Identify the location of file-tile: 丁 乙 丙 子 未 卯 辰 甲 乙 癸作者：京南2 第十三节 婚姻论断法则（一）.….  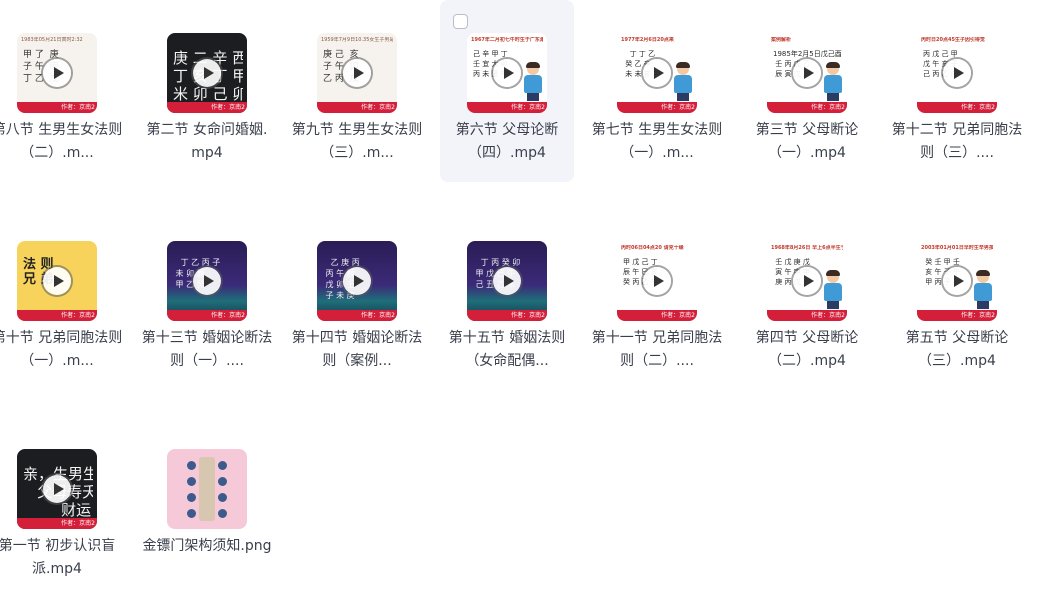
(207, 299).